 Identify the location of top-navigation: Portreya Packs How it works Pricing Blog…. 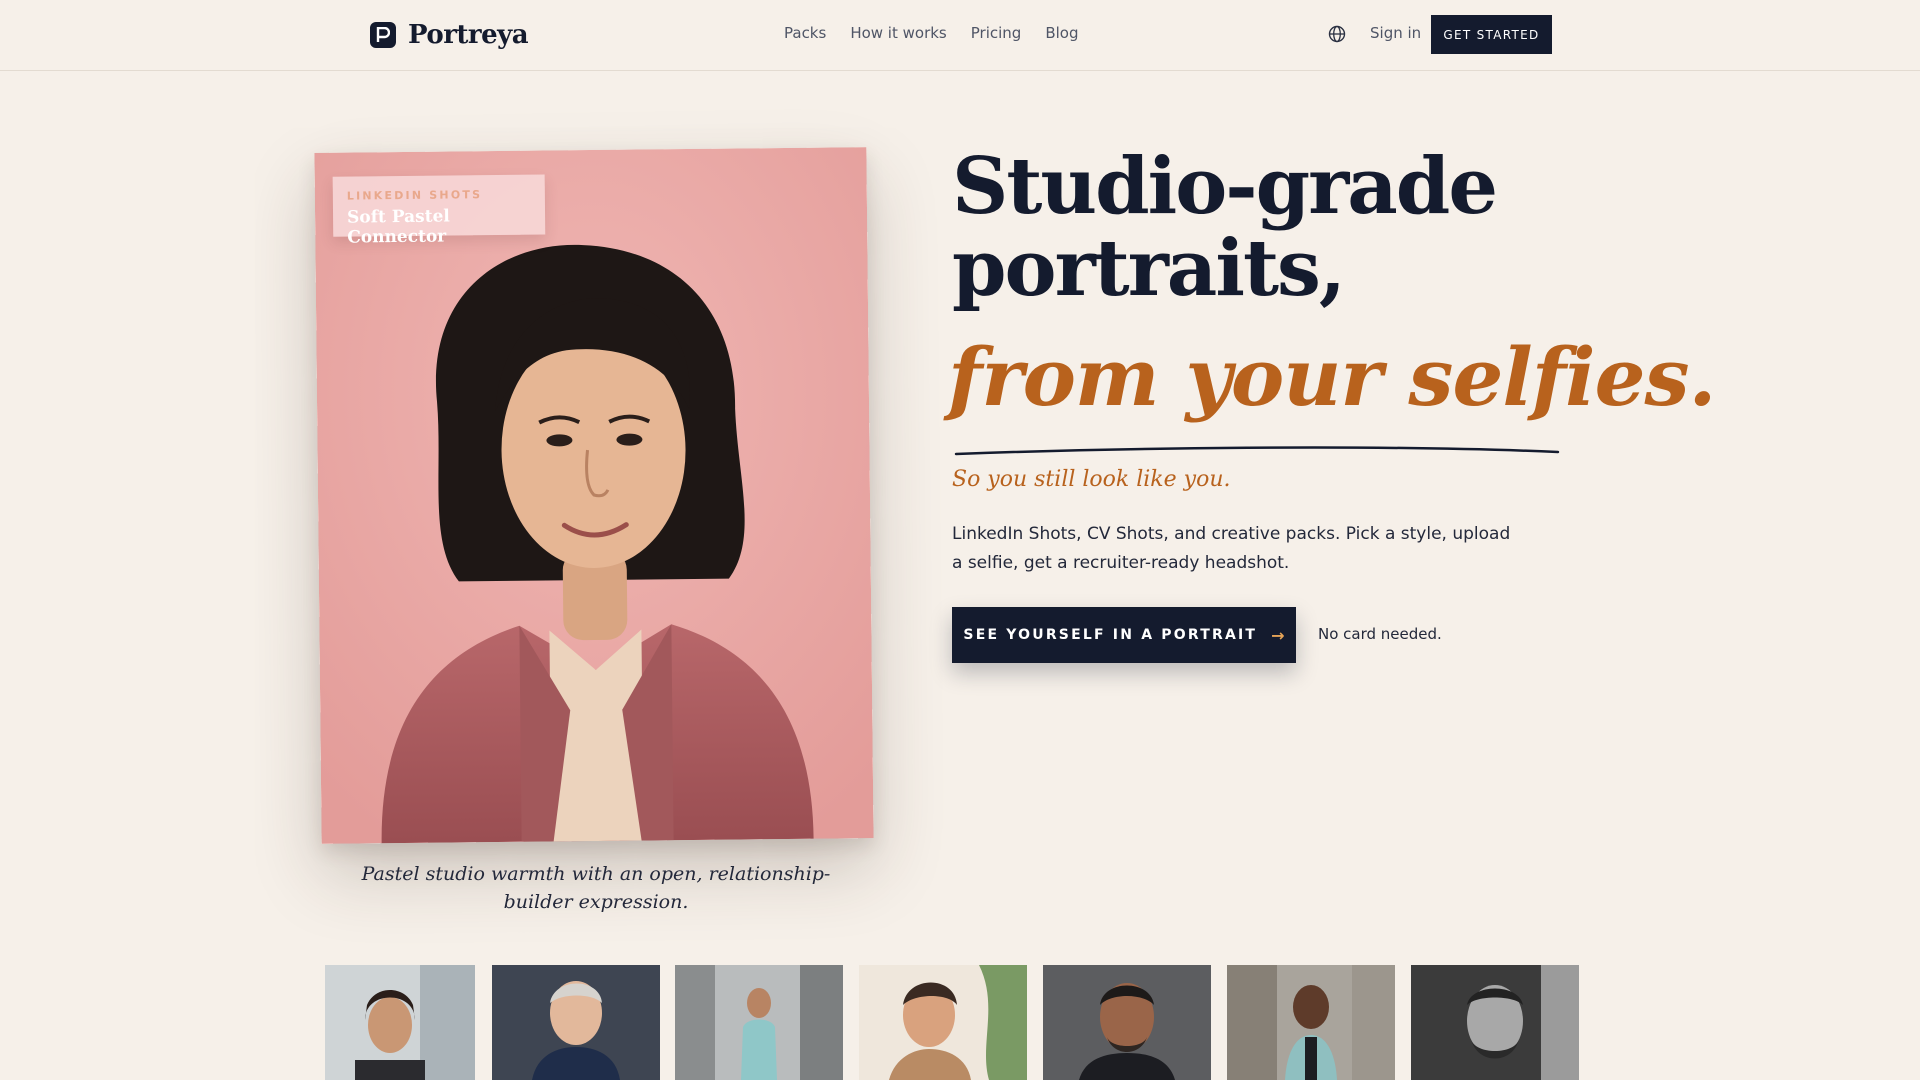
(960, 35).